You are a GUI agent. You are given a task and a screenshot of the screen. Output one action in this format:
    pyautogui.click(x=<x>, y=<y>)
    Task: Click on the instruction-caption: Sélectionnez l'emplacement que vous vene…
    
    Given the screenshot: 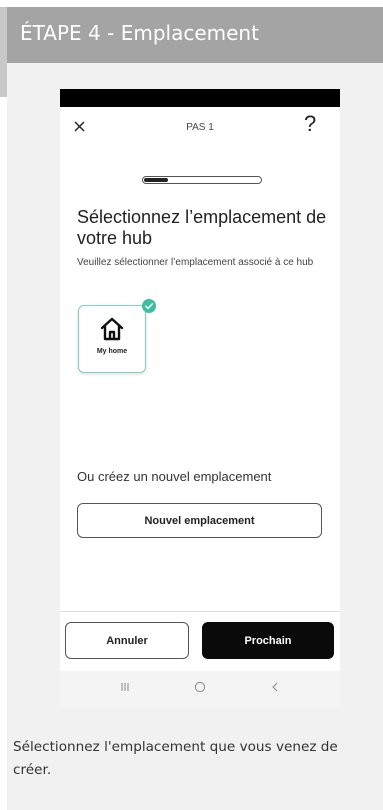 What is the action you would take?
    pyautogui.click(x=175, y=758)
    